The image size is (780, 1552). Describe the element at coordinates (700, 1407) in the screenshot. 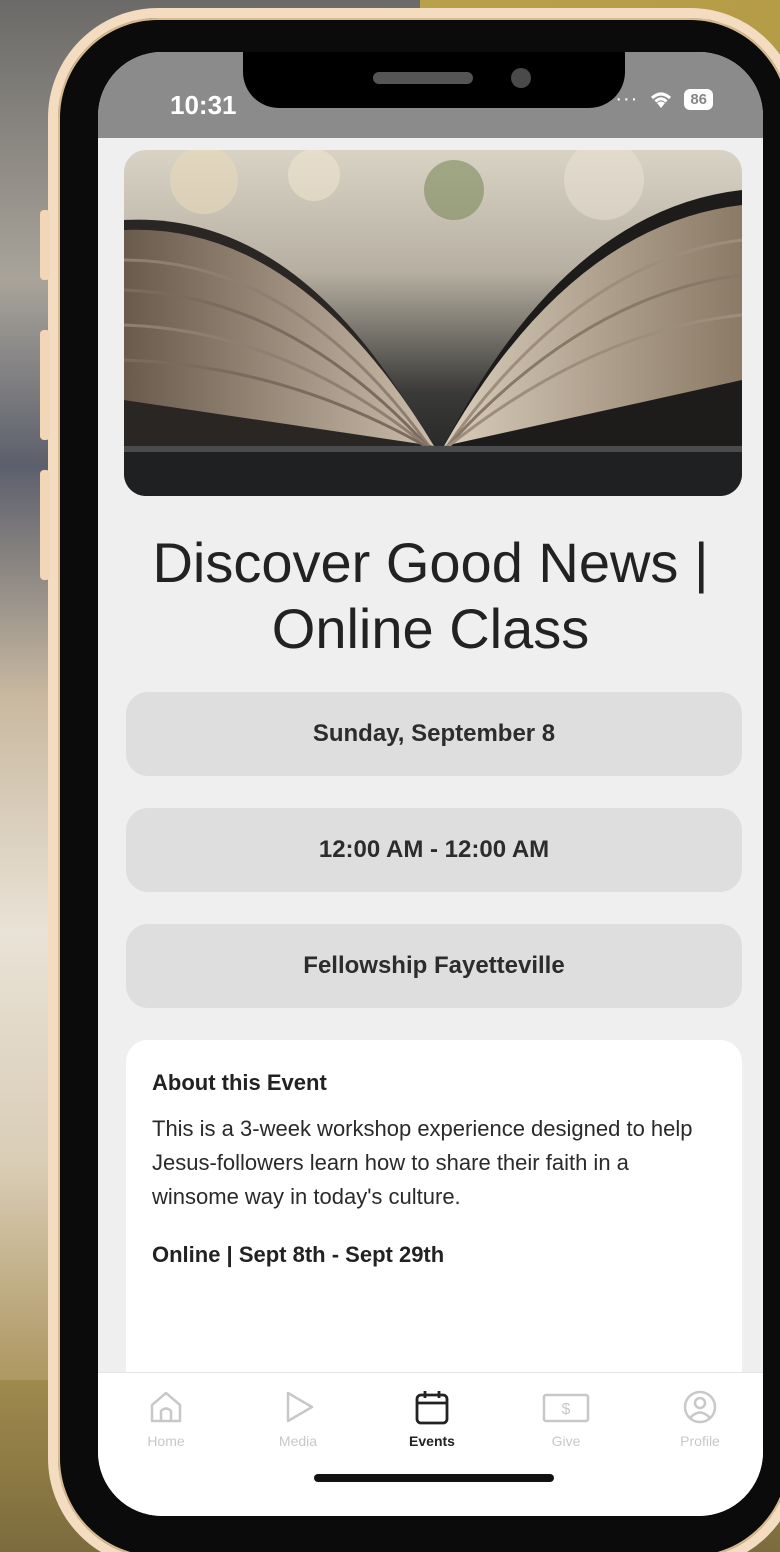

I see `profile-icon` at that location.